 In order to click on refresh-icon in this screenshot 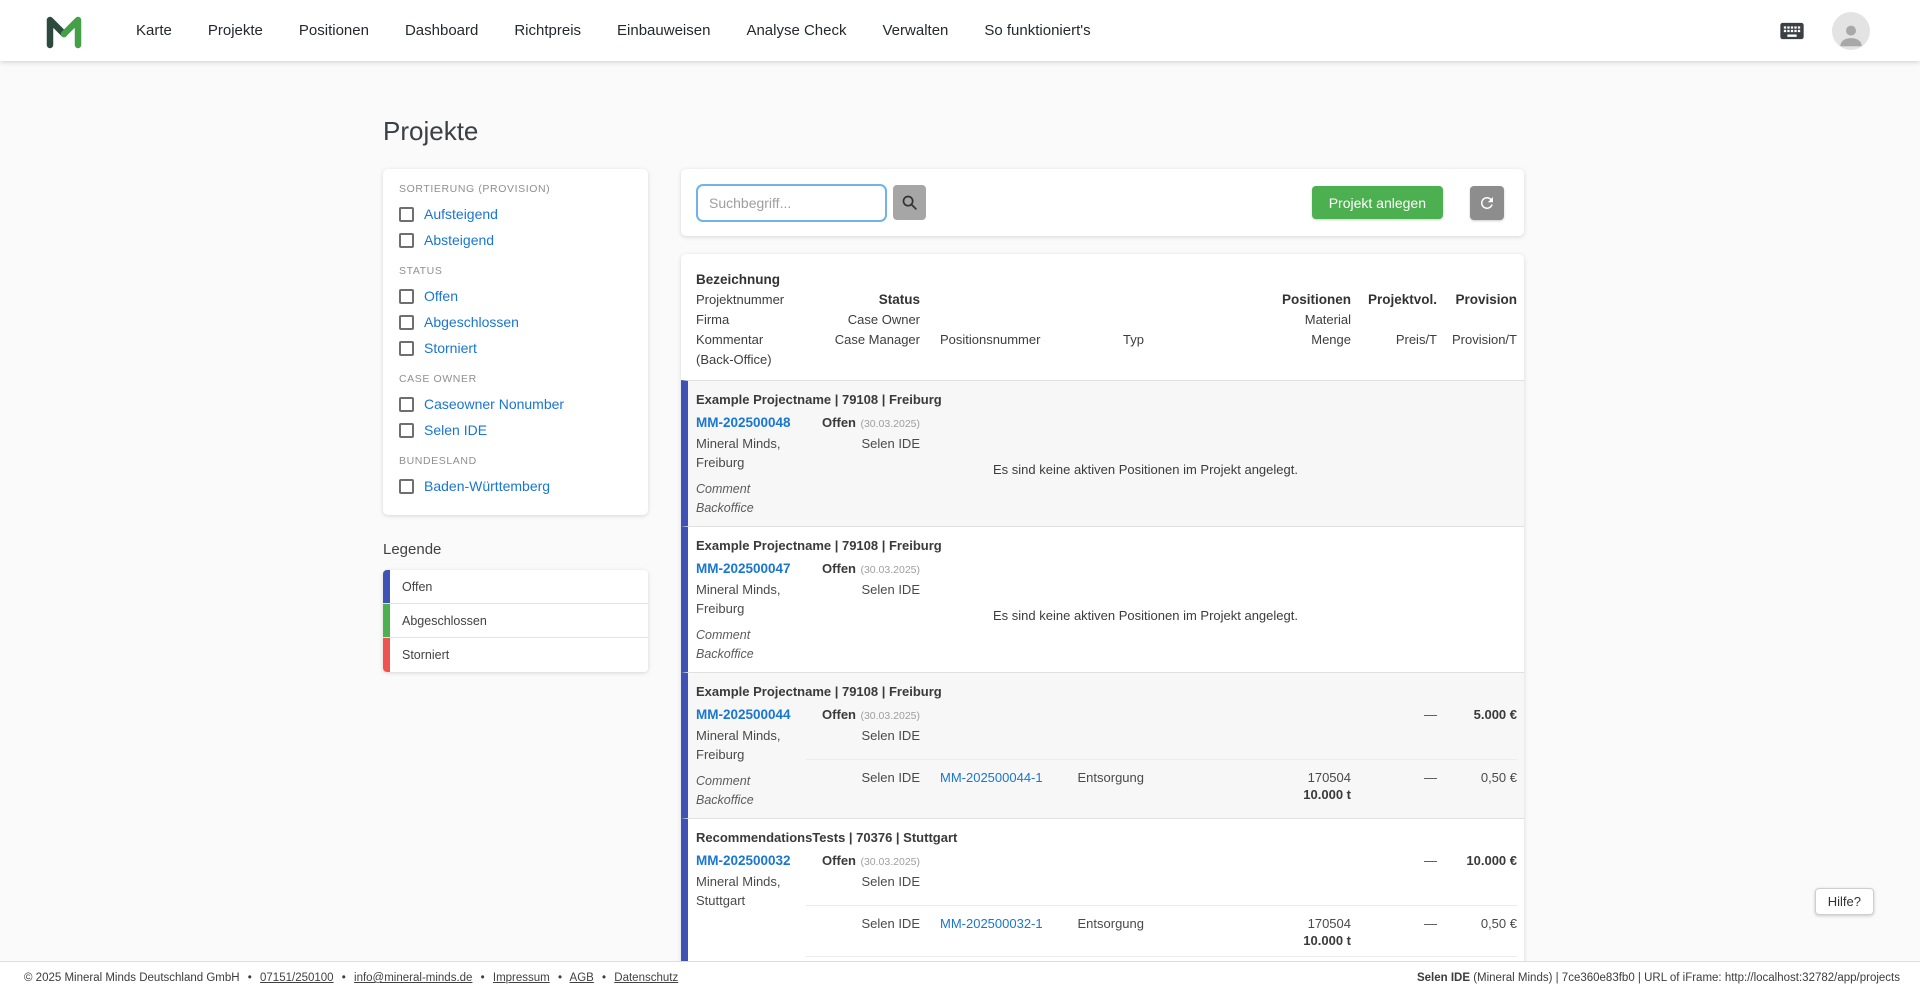, I will do `click(1487, 202)`.